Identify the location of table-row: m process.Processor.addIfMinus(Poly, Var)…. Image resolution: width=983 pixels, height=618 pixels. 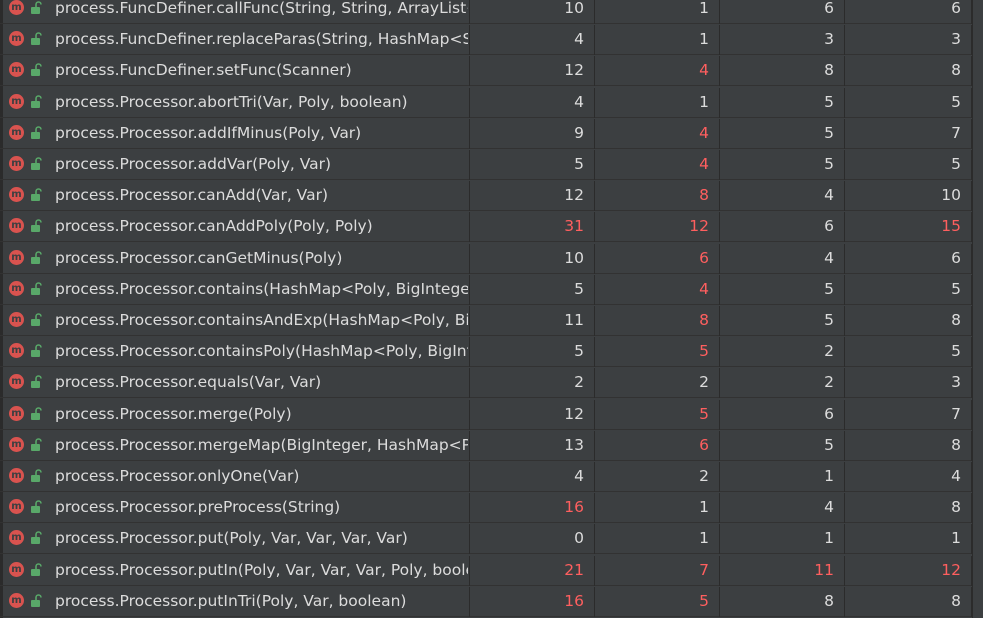
(491, 133).